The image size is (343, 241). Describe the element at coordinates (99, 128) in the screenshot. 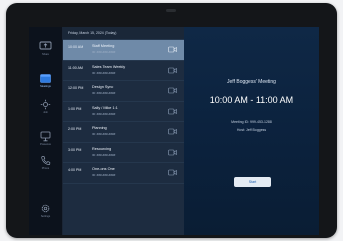

I see `meeting-title: Planning` at that location.